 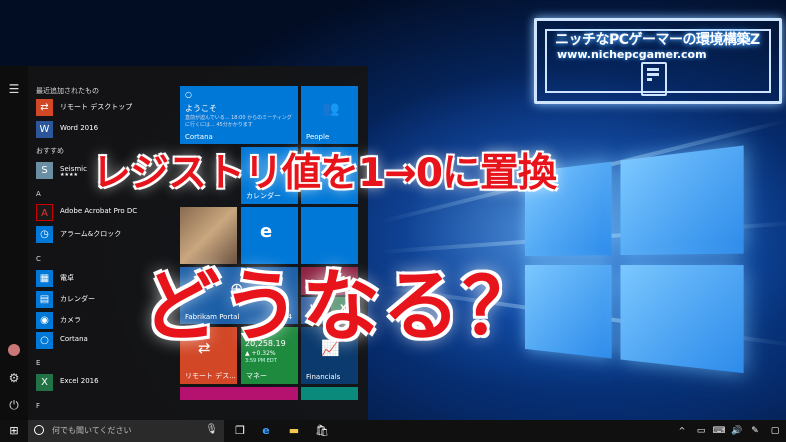 What do you see at coordinates (294, 431) in the screenshot?
I see `file-explorer-icon: ▬` at bounding box center [294, 431].